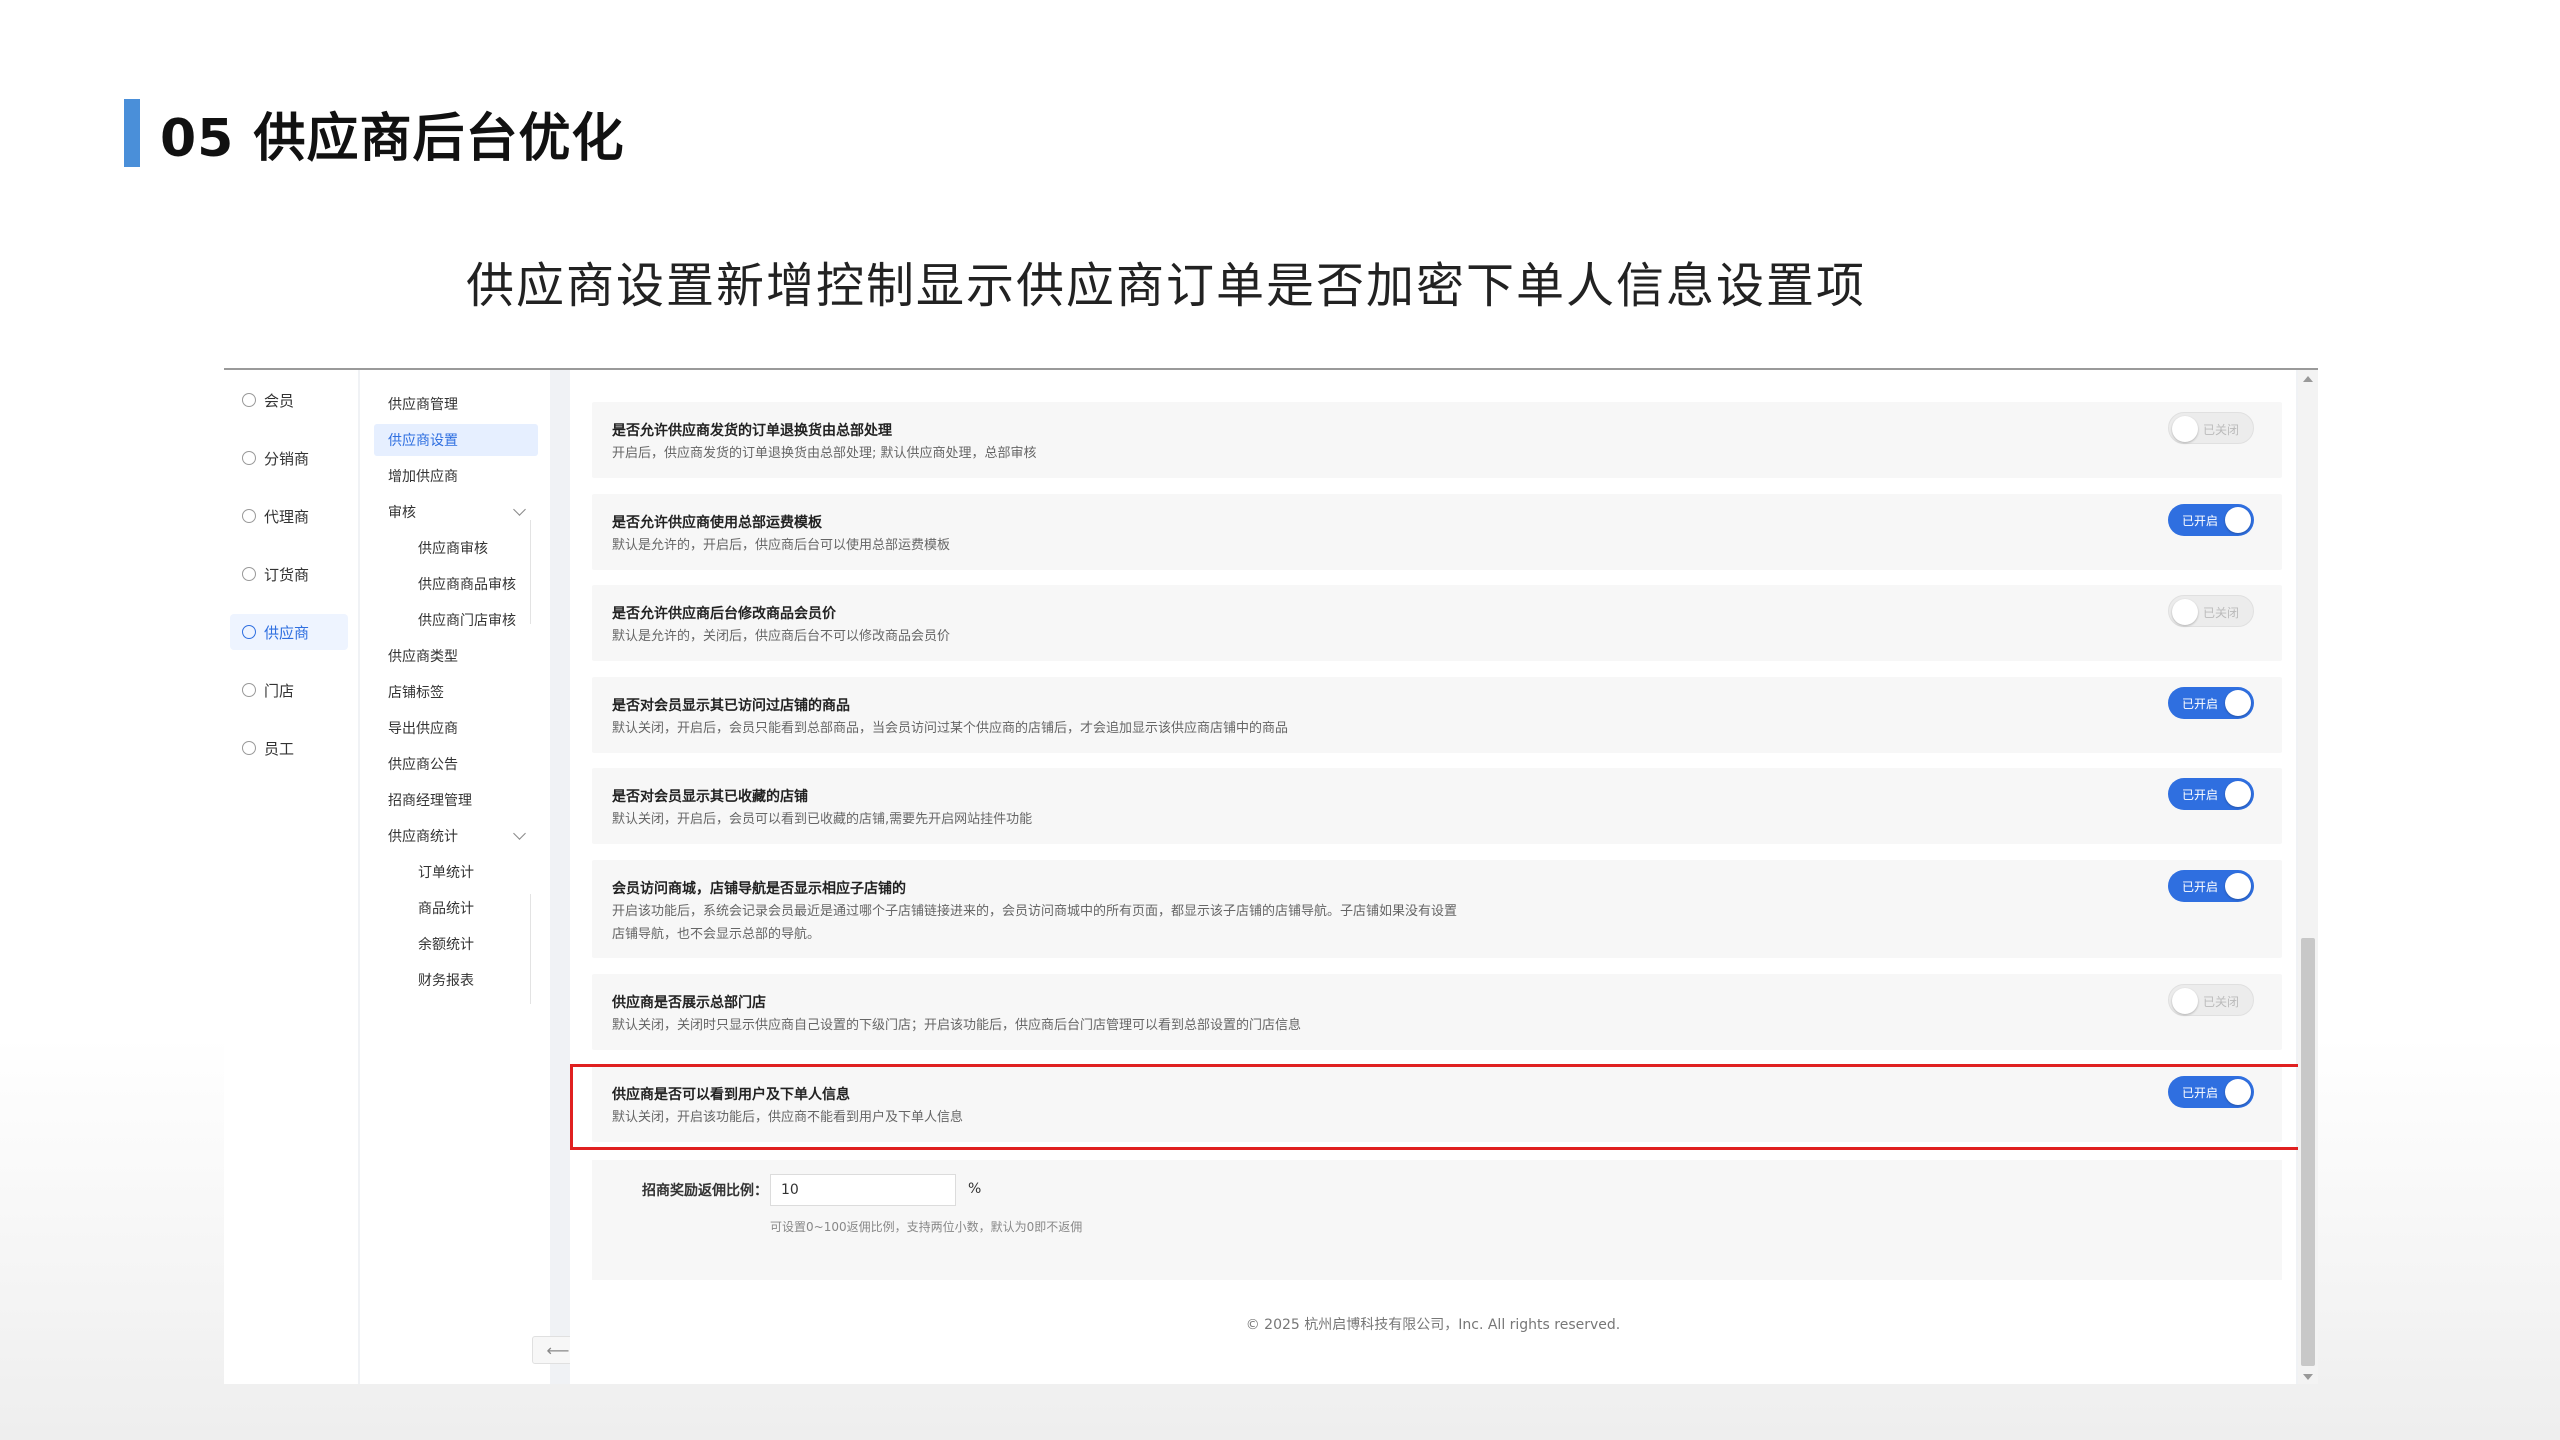 The height and width of the screenshot is (1440, 2560). Describe the element at coordinates (717, 523) in the screenshot. I see `setting-title: 是否允许供应商使用总部运费模板` at that location.